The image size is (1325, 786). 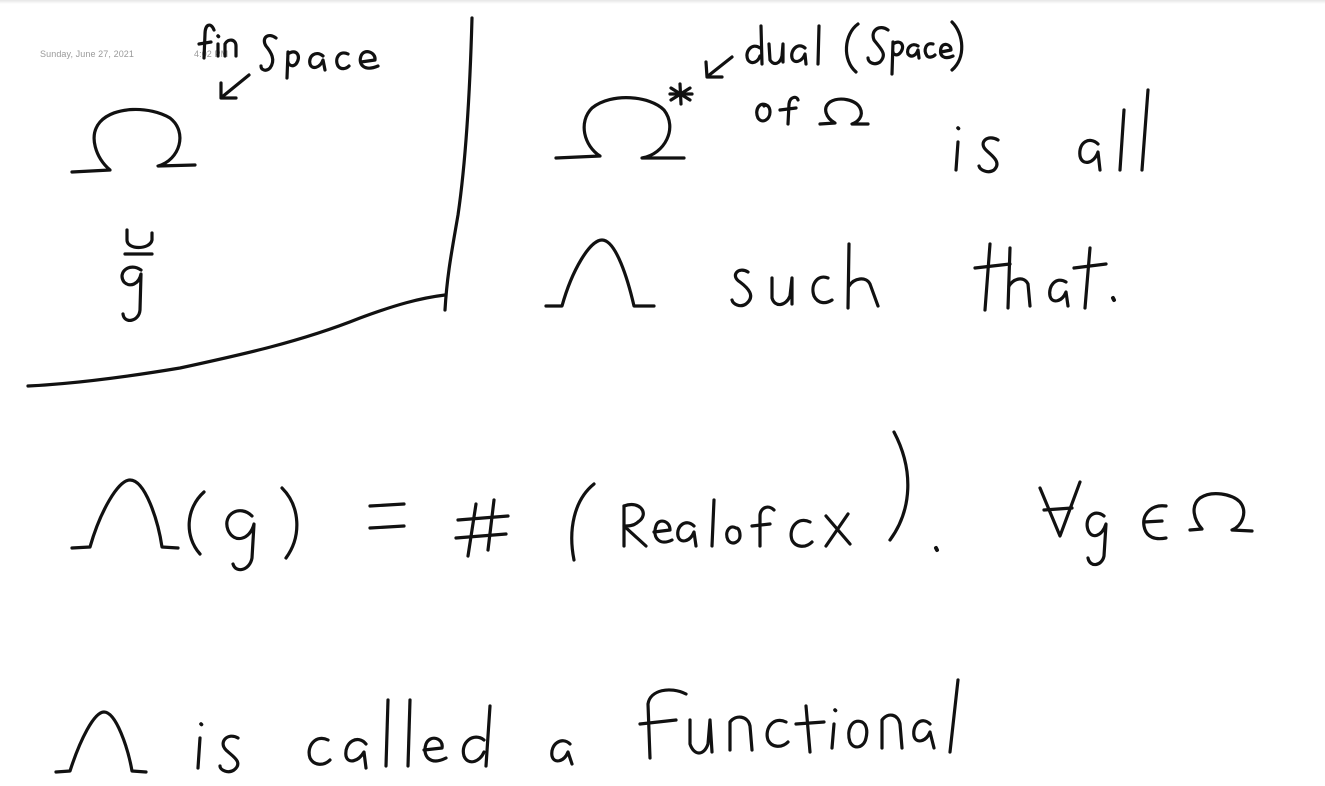 I want to click on g-element-ink, so click(x=137, y=275).